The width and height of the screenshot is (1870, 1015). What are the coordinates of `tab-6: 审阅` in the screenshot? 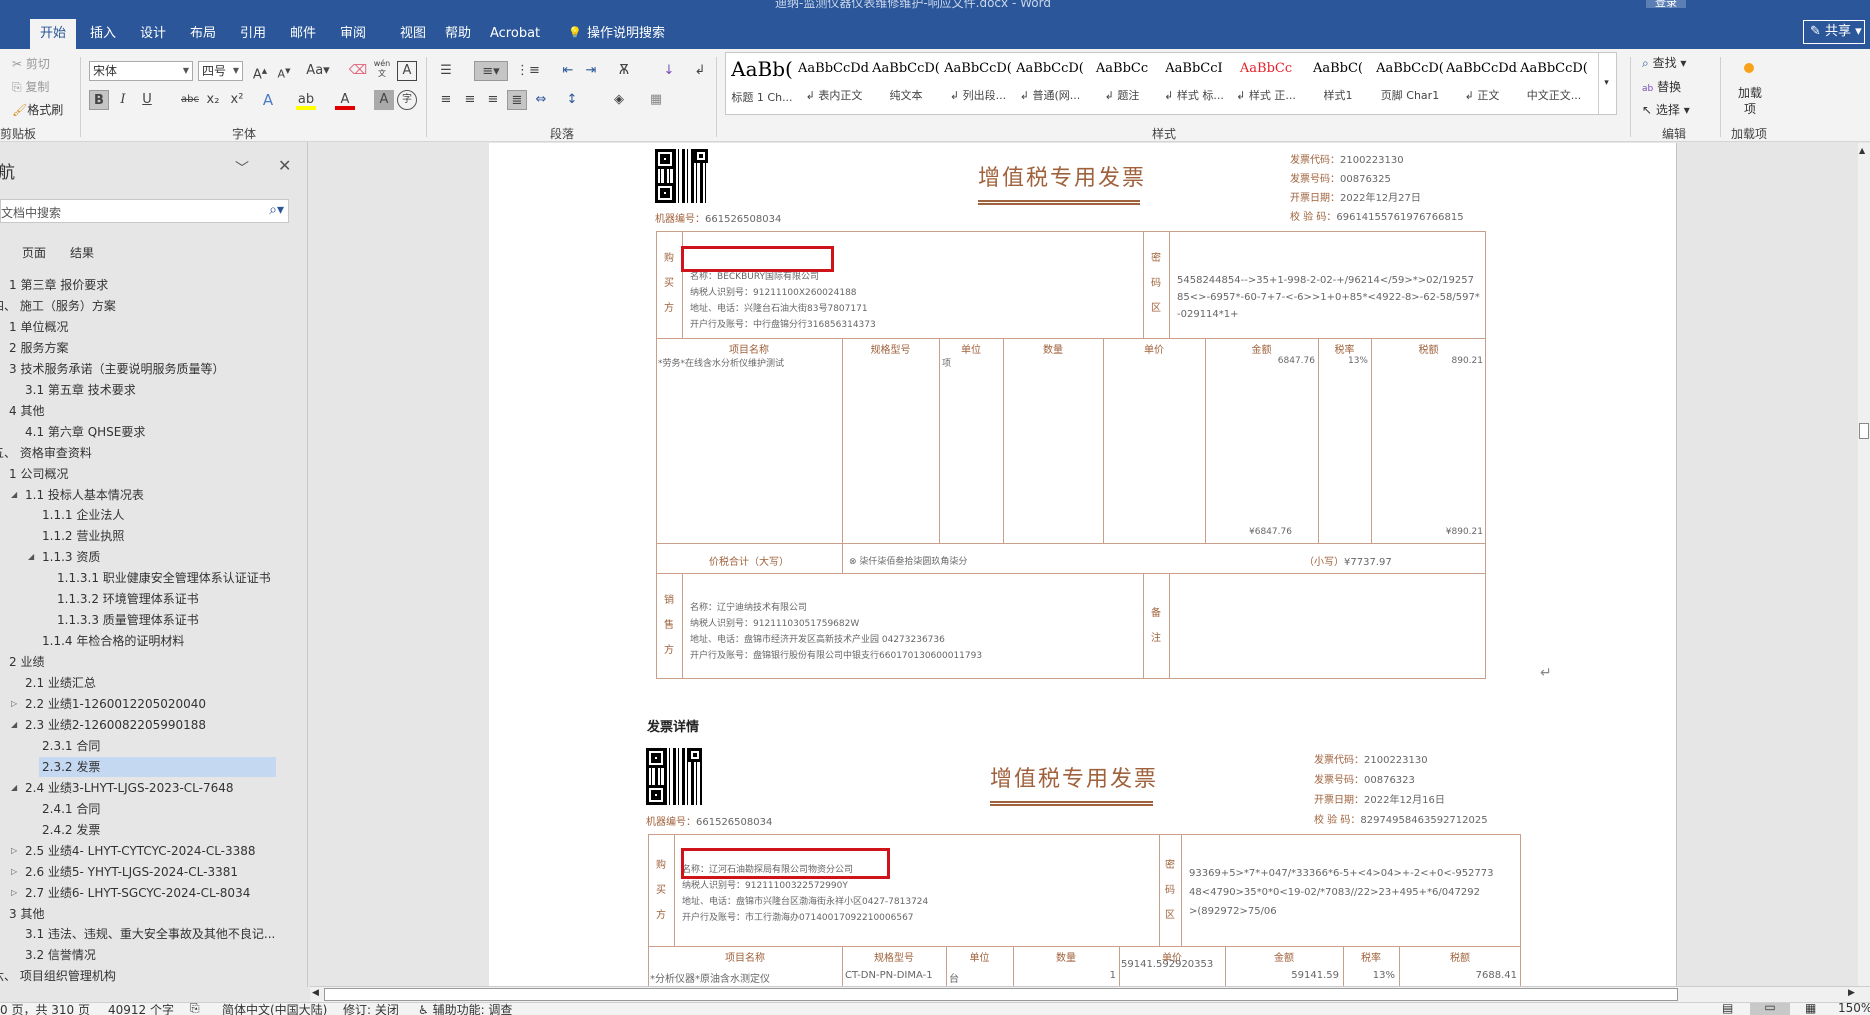 It's located at (353, 34).